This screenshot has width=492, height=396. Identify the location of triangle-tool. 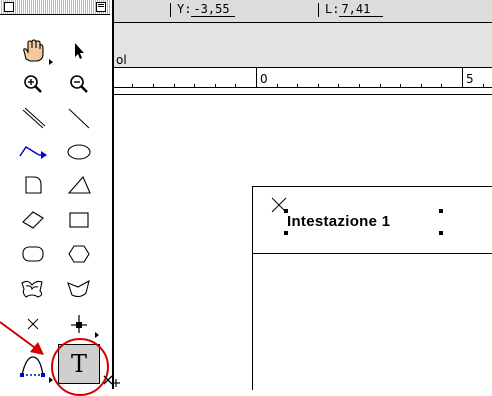
(79, 185).